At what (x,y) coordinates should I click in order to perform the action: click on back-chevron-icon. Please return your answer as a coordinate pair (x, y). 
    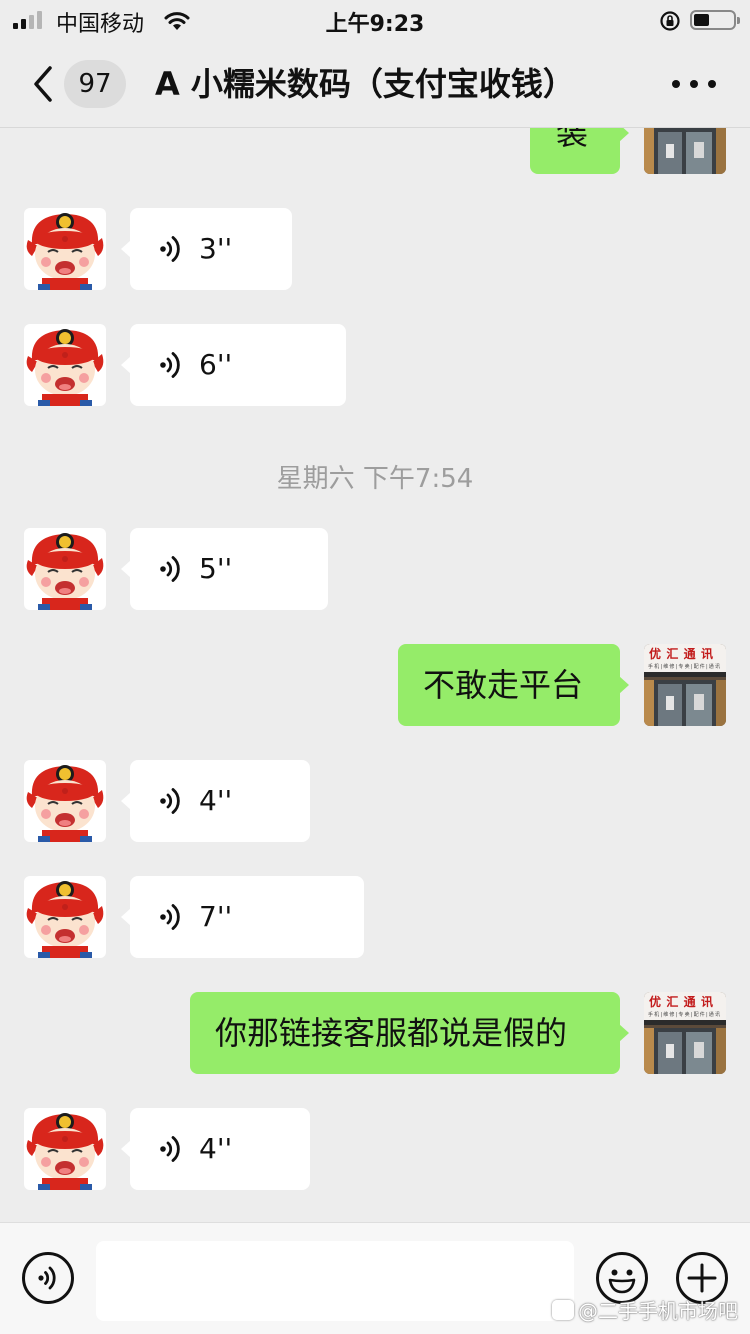
    Looking at the image, I should click on (43, 84).